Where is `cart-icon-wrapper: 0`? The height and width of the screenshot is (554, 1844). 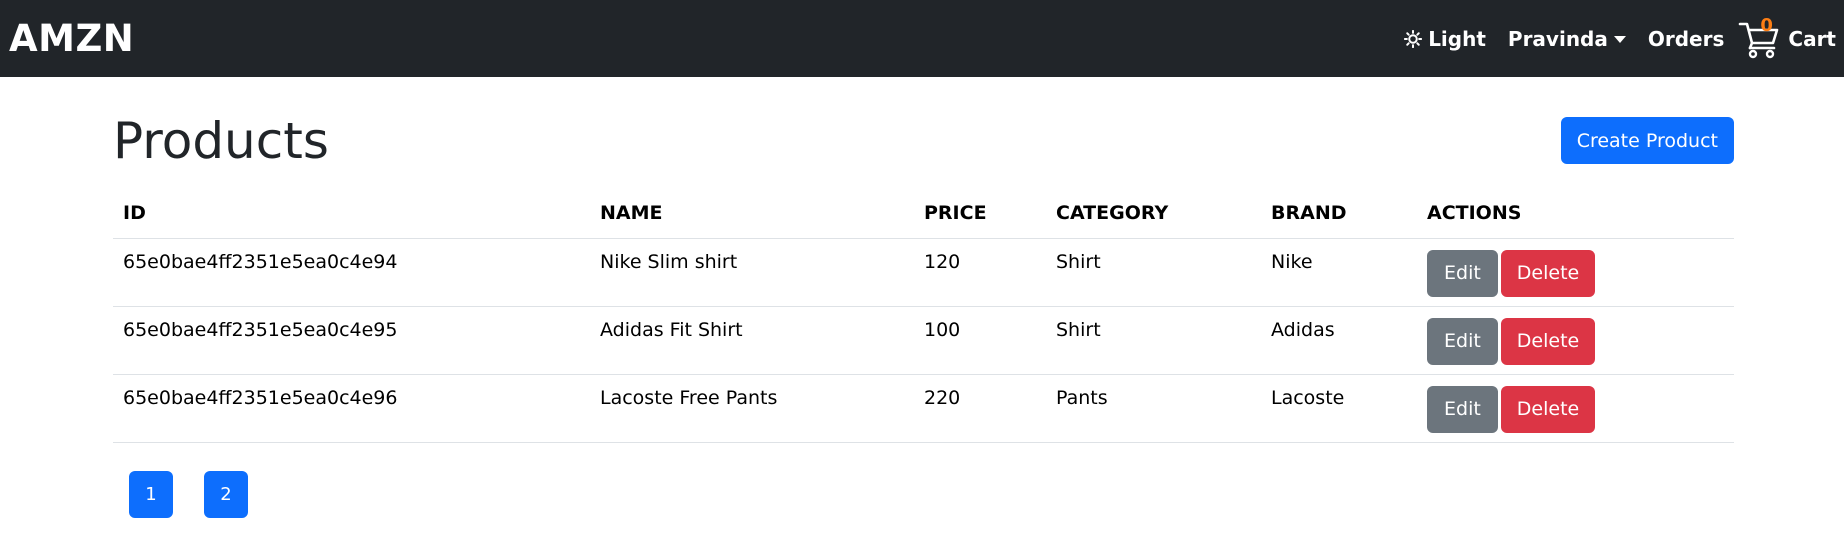
cart-icon-wrapper: 0 is located at coordinates (1760, 37).